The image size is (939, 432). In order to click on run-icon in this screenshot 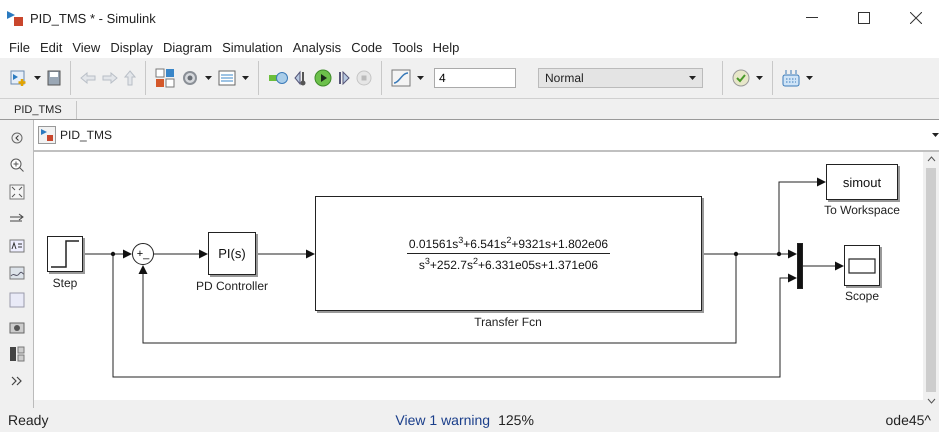, I will do `click(323, 78)`.